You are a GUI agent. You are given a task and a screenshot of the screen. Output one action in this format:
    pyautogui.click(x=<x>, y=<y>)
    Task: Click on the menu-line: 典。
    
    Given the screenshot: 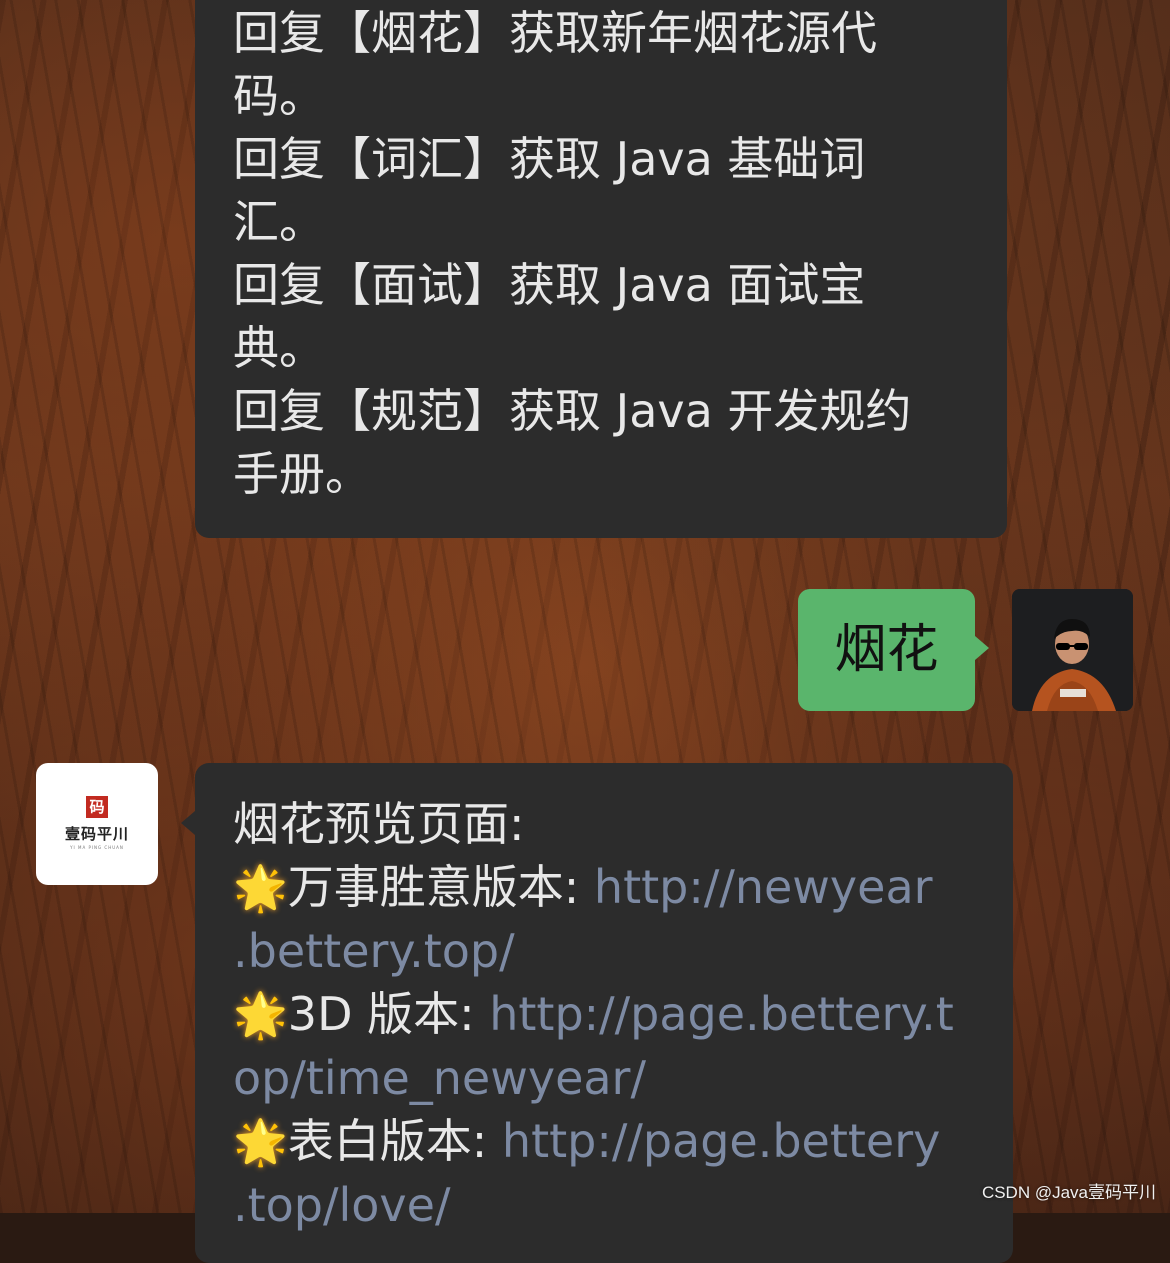 What is the action you would take?
    pyautogui.click(x=279, y=348)
    